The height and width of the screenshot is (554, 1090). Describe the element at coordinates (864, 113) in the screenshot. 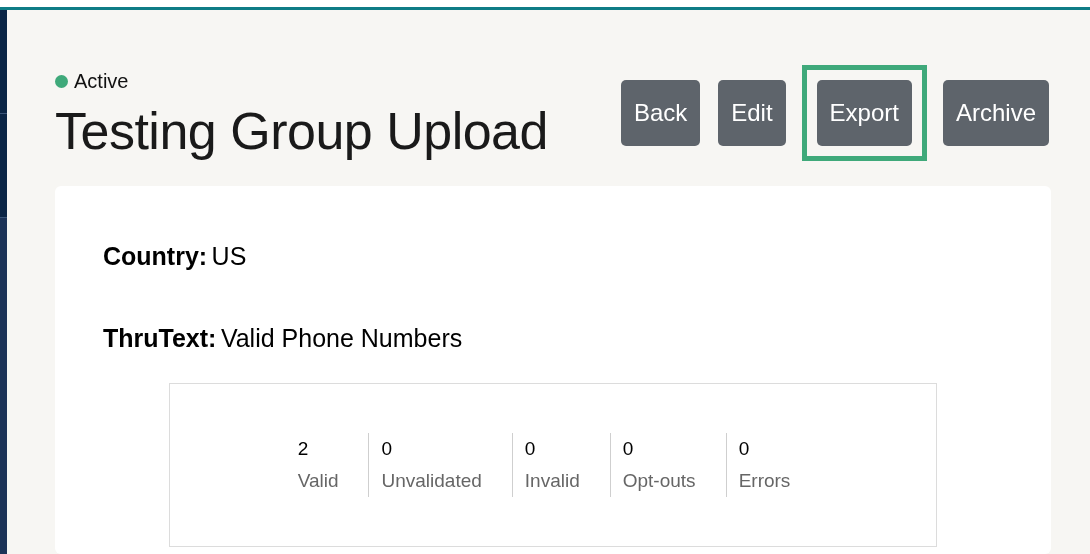

I see `action-button: Export` at that location.